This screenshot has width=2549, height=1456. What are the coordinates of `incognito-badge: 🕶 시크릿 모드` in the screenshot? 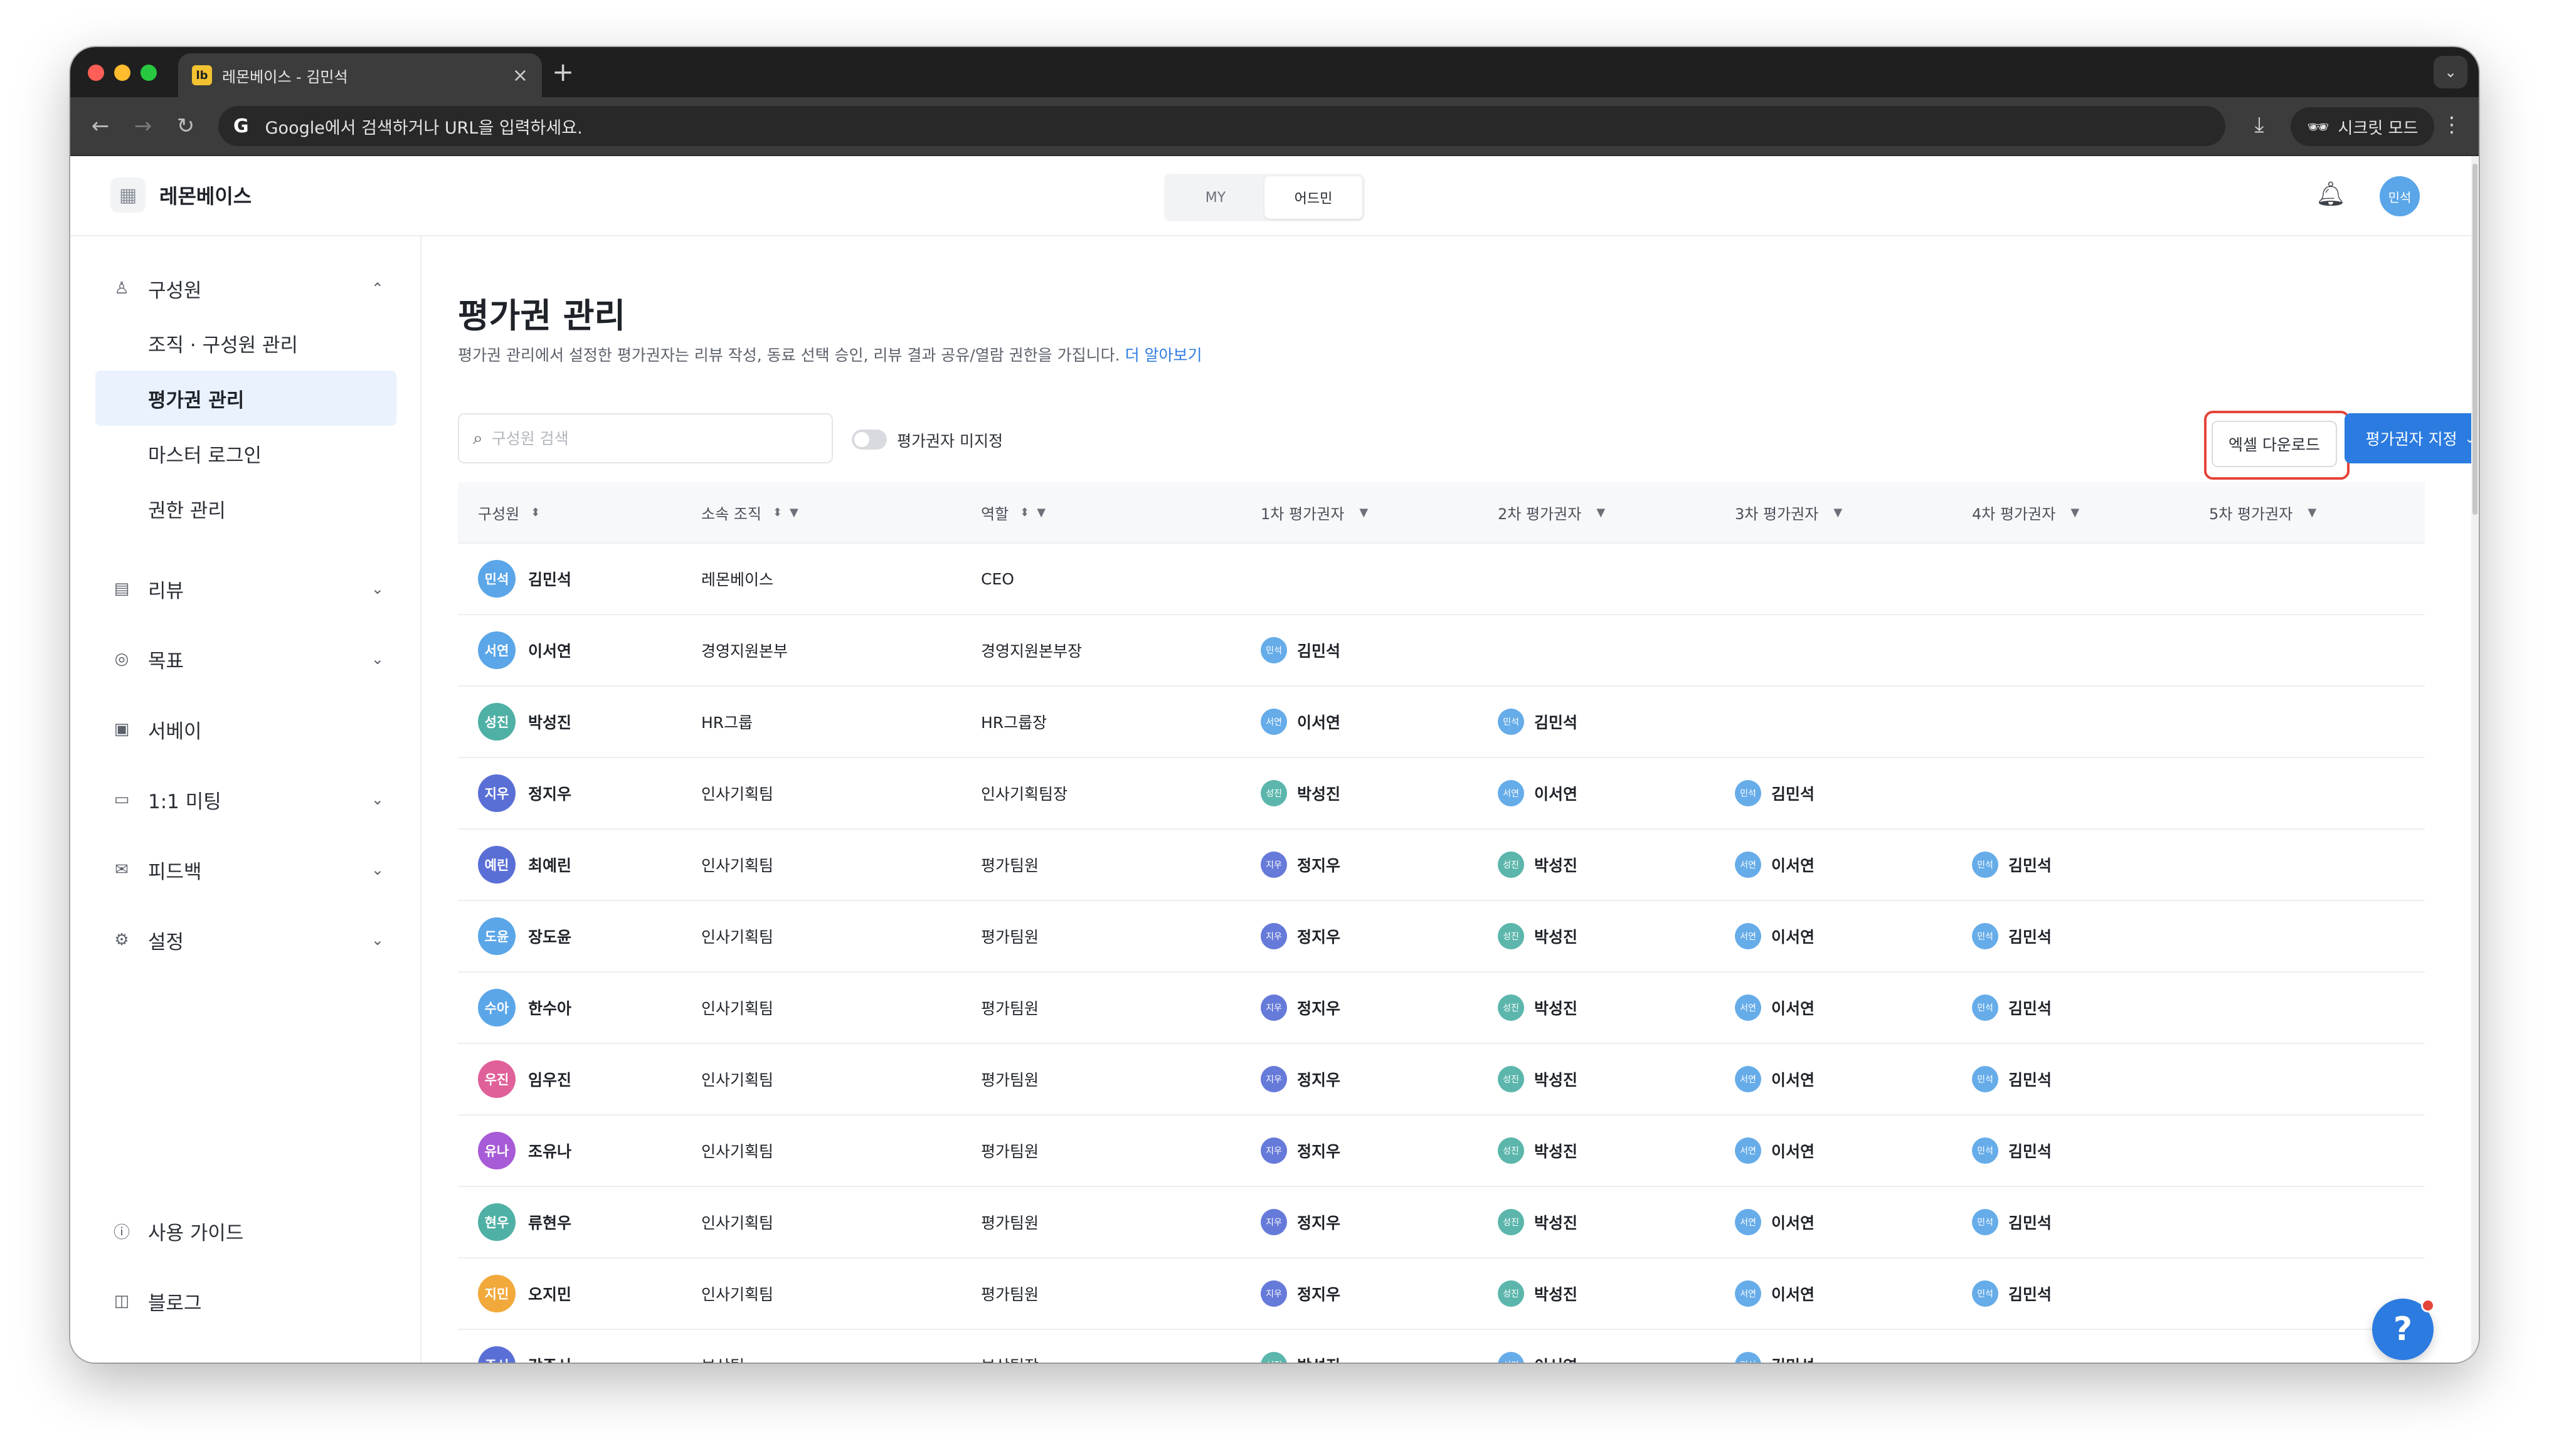 It's located at (2363, 127).